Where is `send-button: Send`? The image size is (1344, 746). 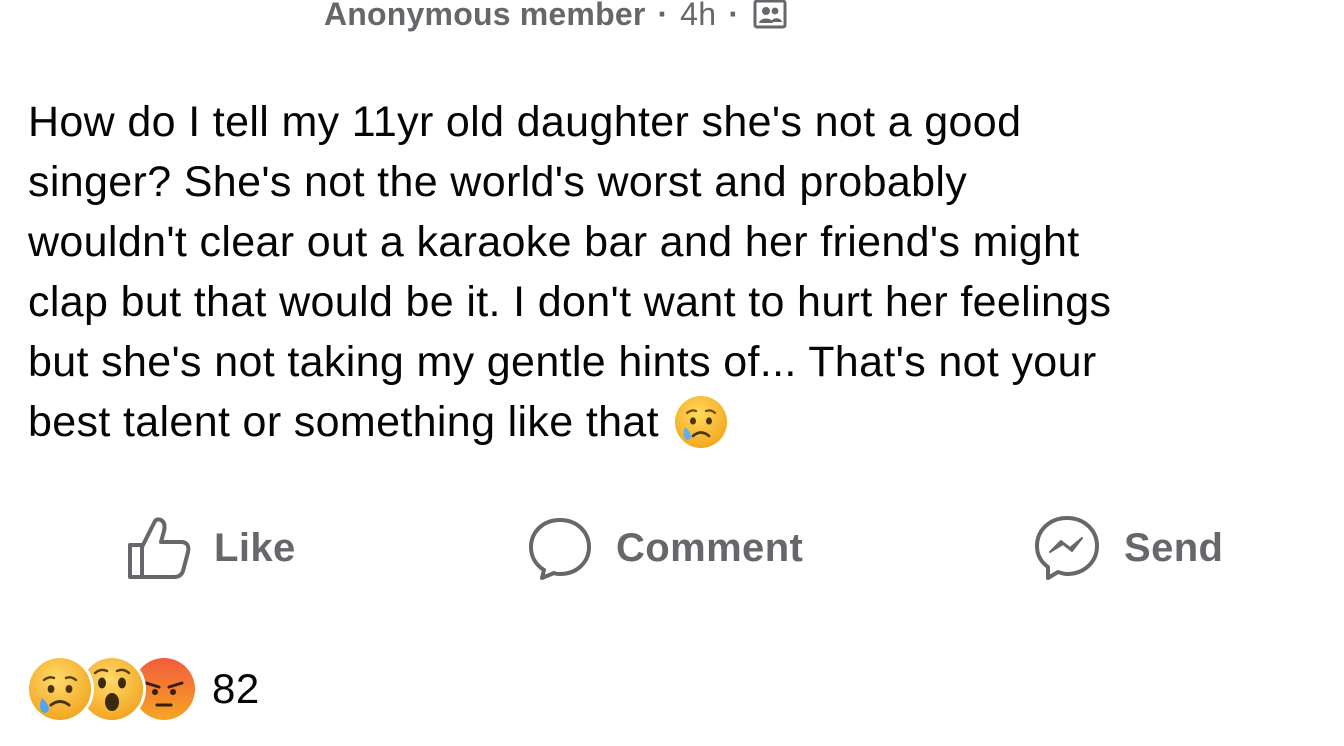
send-button: Send is located at coordinates (1127, 548).